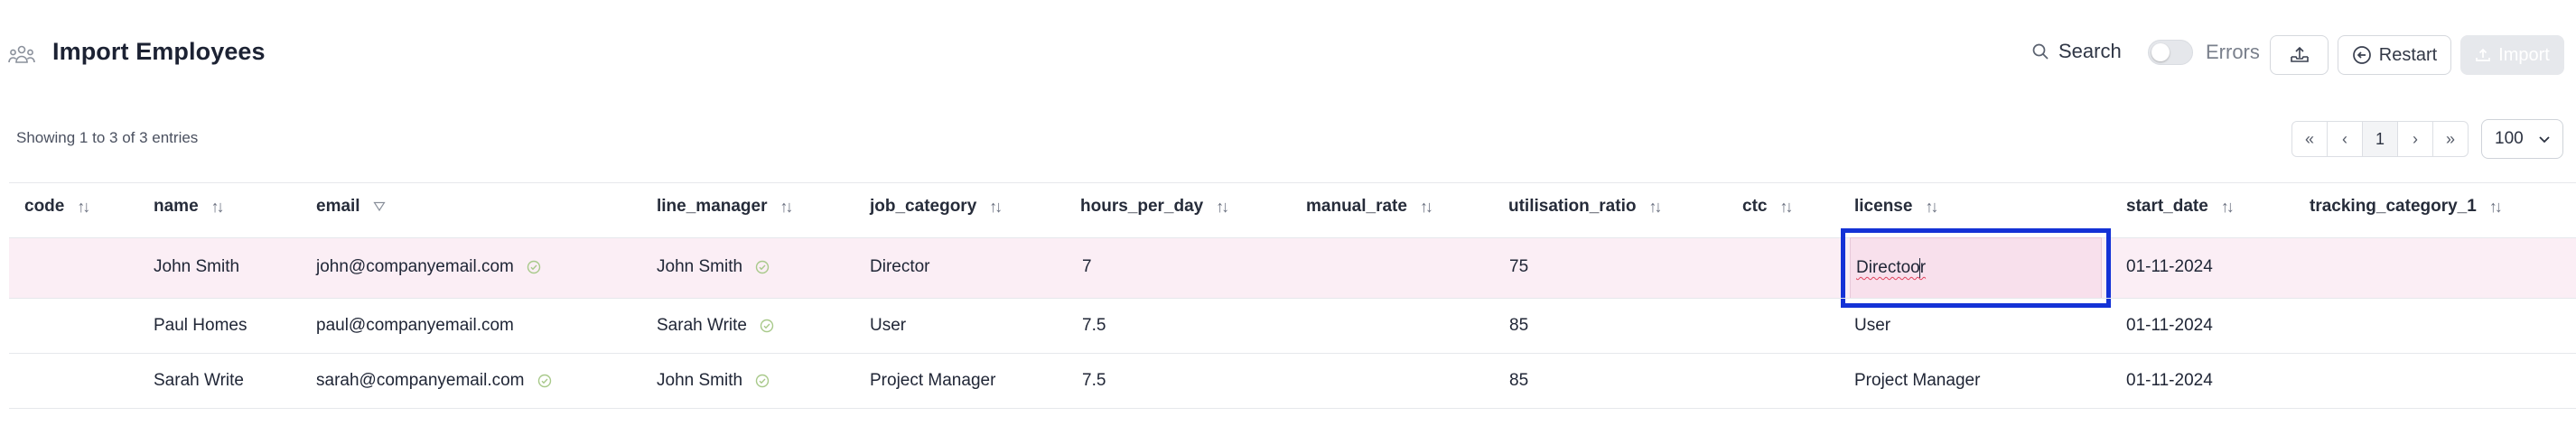  What do you see at coordinates (1292, 182) in the screenshot?
I see `table-top-divider` at bounding box center [1292, 182].